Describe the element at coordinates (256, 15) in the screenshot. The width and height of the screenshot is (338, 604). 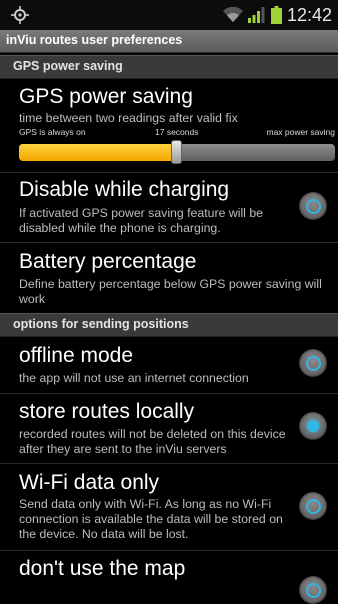
I see `signal-icon` at that location.